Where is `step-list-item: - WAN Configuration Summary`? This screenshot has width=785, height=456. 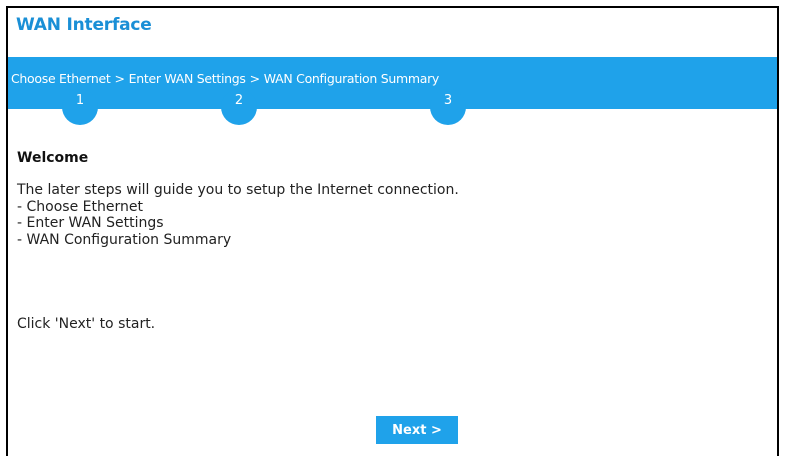
step-list-item: - WAN Configuration Summary is located at coordinates (124, 239).